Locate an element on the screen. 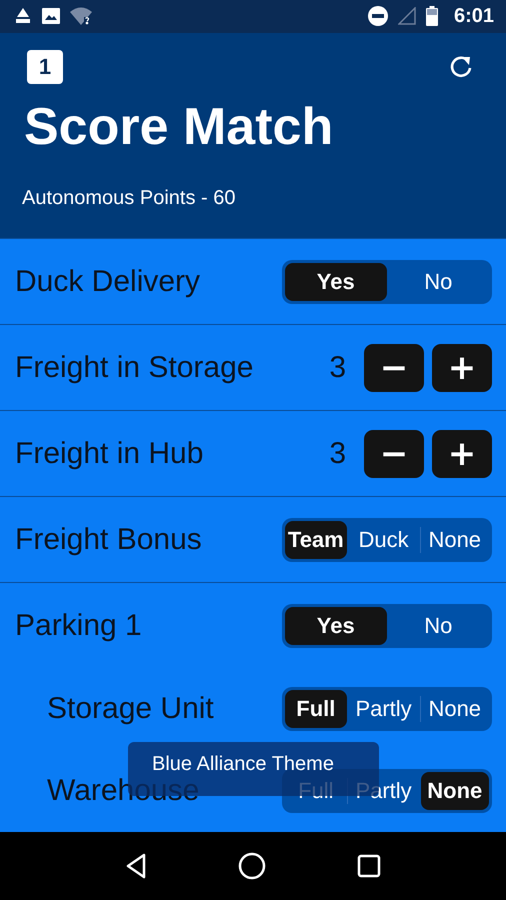 The image size is (506, 900). signal-icon is located at coordinates (407, 16).